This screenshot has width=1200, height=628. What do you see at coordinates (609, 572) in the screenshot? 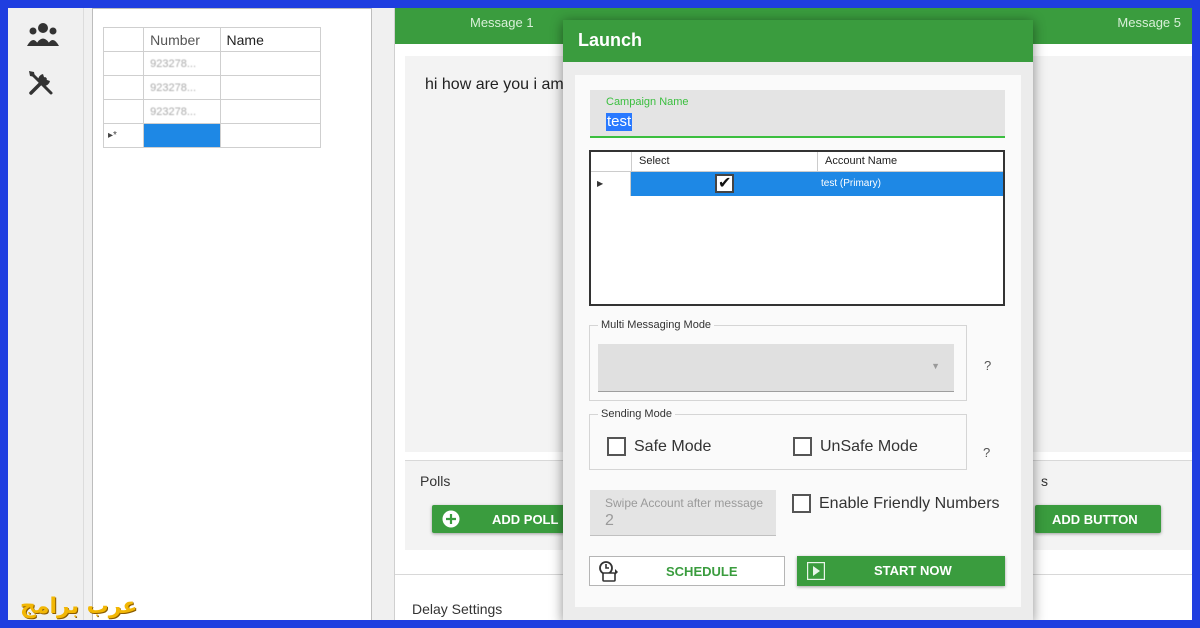
I see `clock-icon` at bounding box center [609, 572].